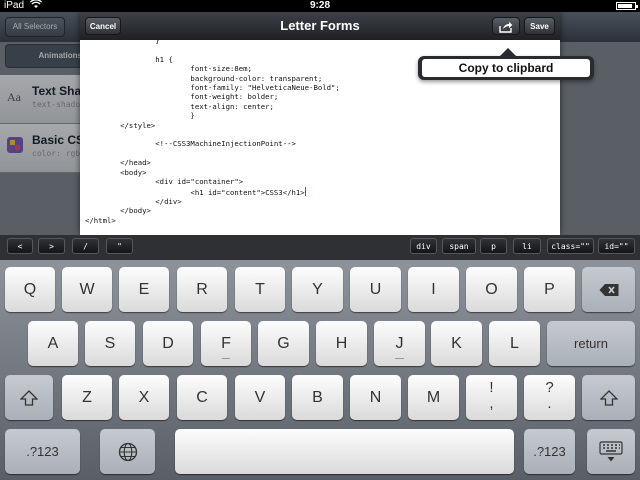  Describe the element at coordinates (616, 246) in the screenshot. I see `id-attr-key: id=""` at that location.